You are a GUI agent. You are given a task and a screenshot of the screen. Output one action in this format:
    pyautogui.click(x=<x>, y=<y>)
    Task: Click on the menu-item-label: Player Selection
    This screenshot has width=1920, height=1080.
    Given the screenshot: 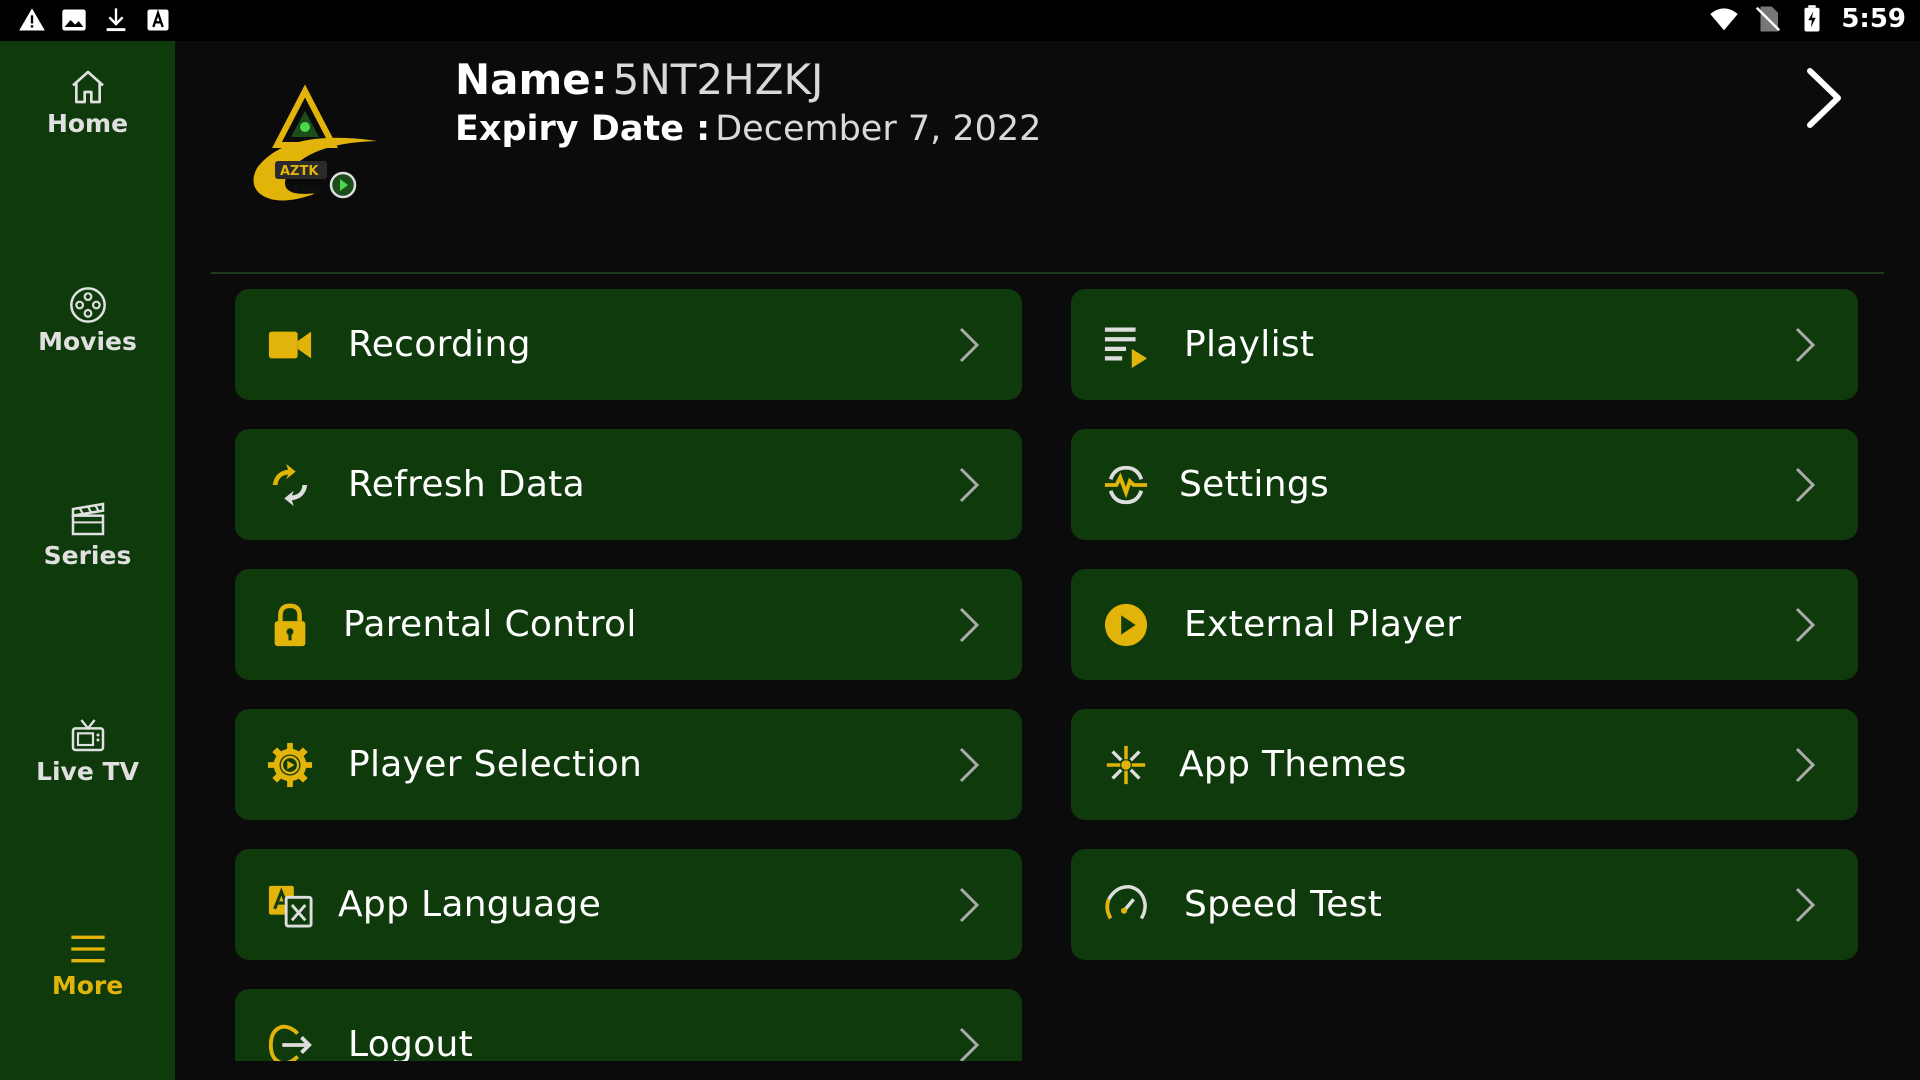 What is the action you would take?
    pyautogui.click(x=495, y=764)
    